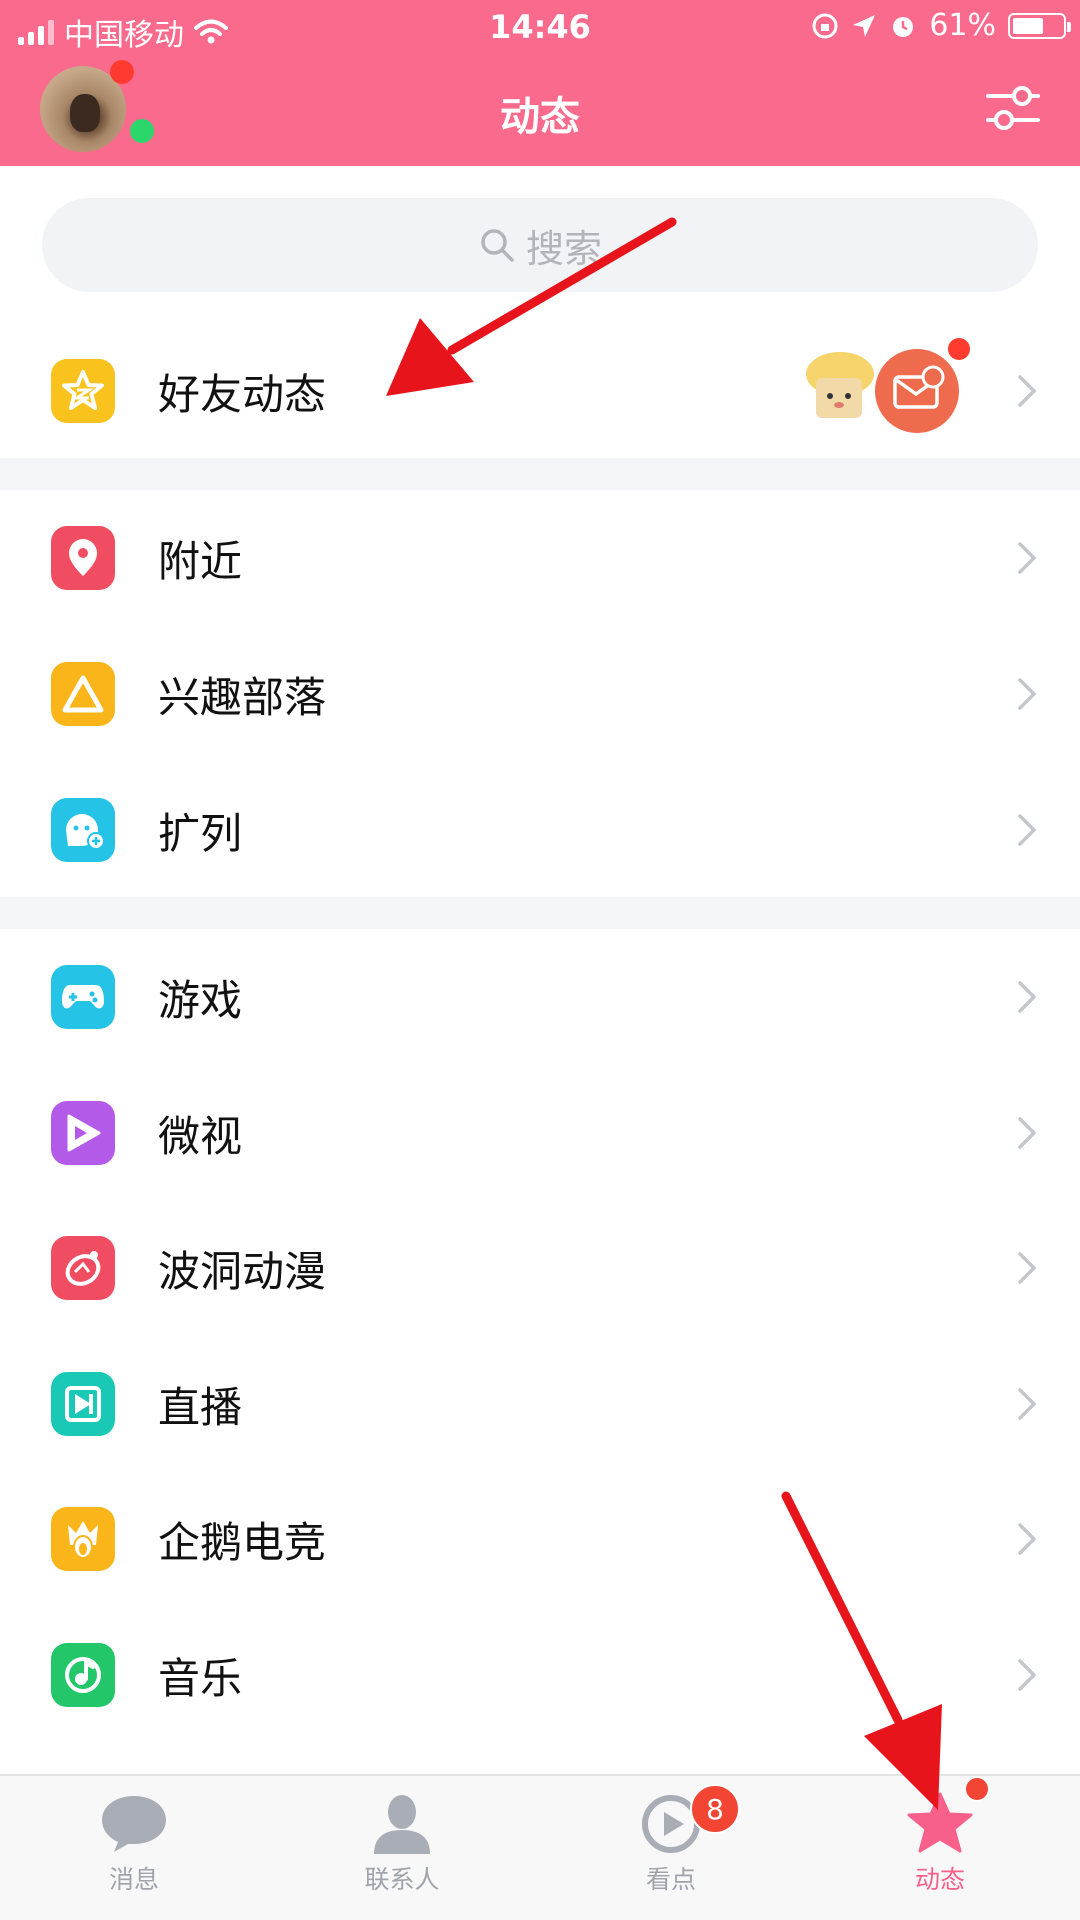  What do you see at coordinates (540, 1675) in the screenshot?
I see `menu-item-music: 音乐` at bounding box center [540, 1675].